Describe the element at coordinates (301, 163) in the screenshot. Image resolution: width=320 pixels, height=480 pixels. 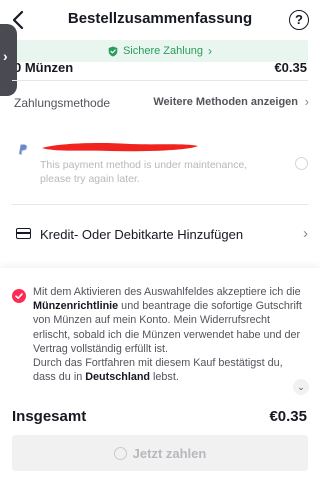
I see `paypal-radio` at that location.